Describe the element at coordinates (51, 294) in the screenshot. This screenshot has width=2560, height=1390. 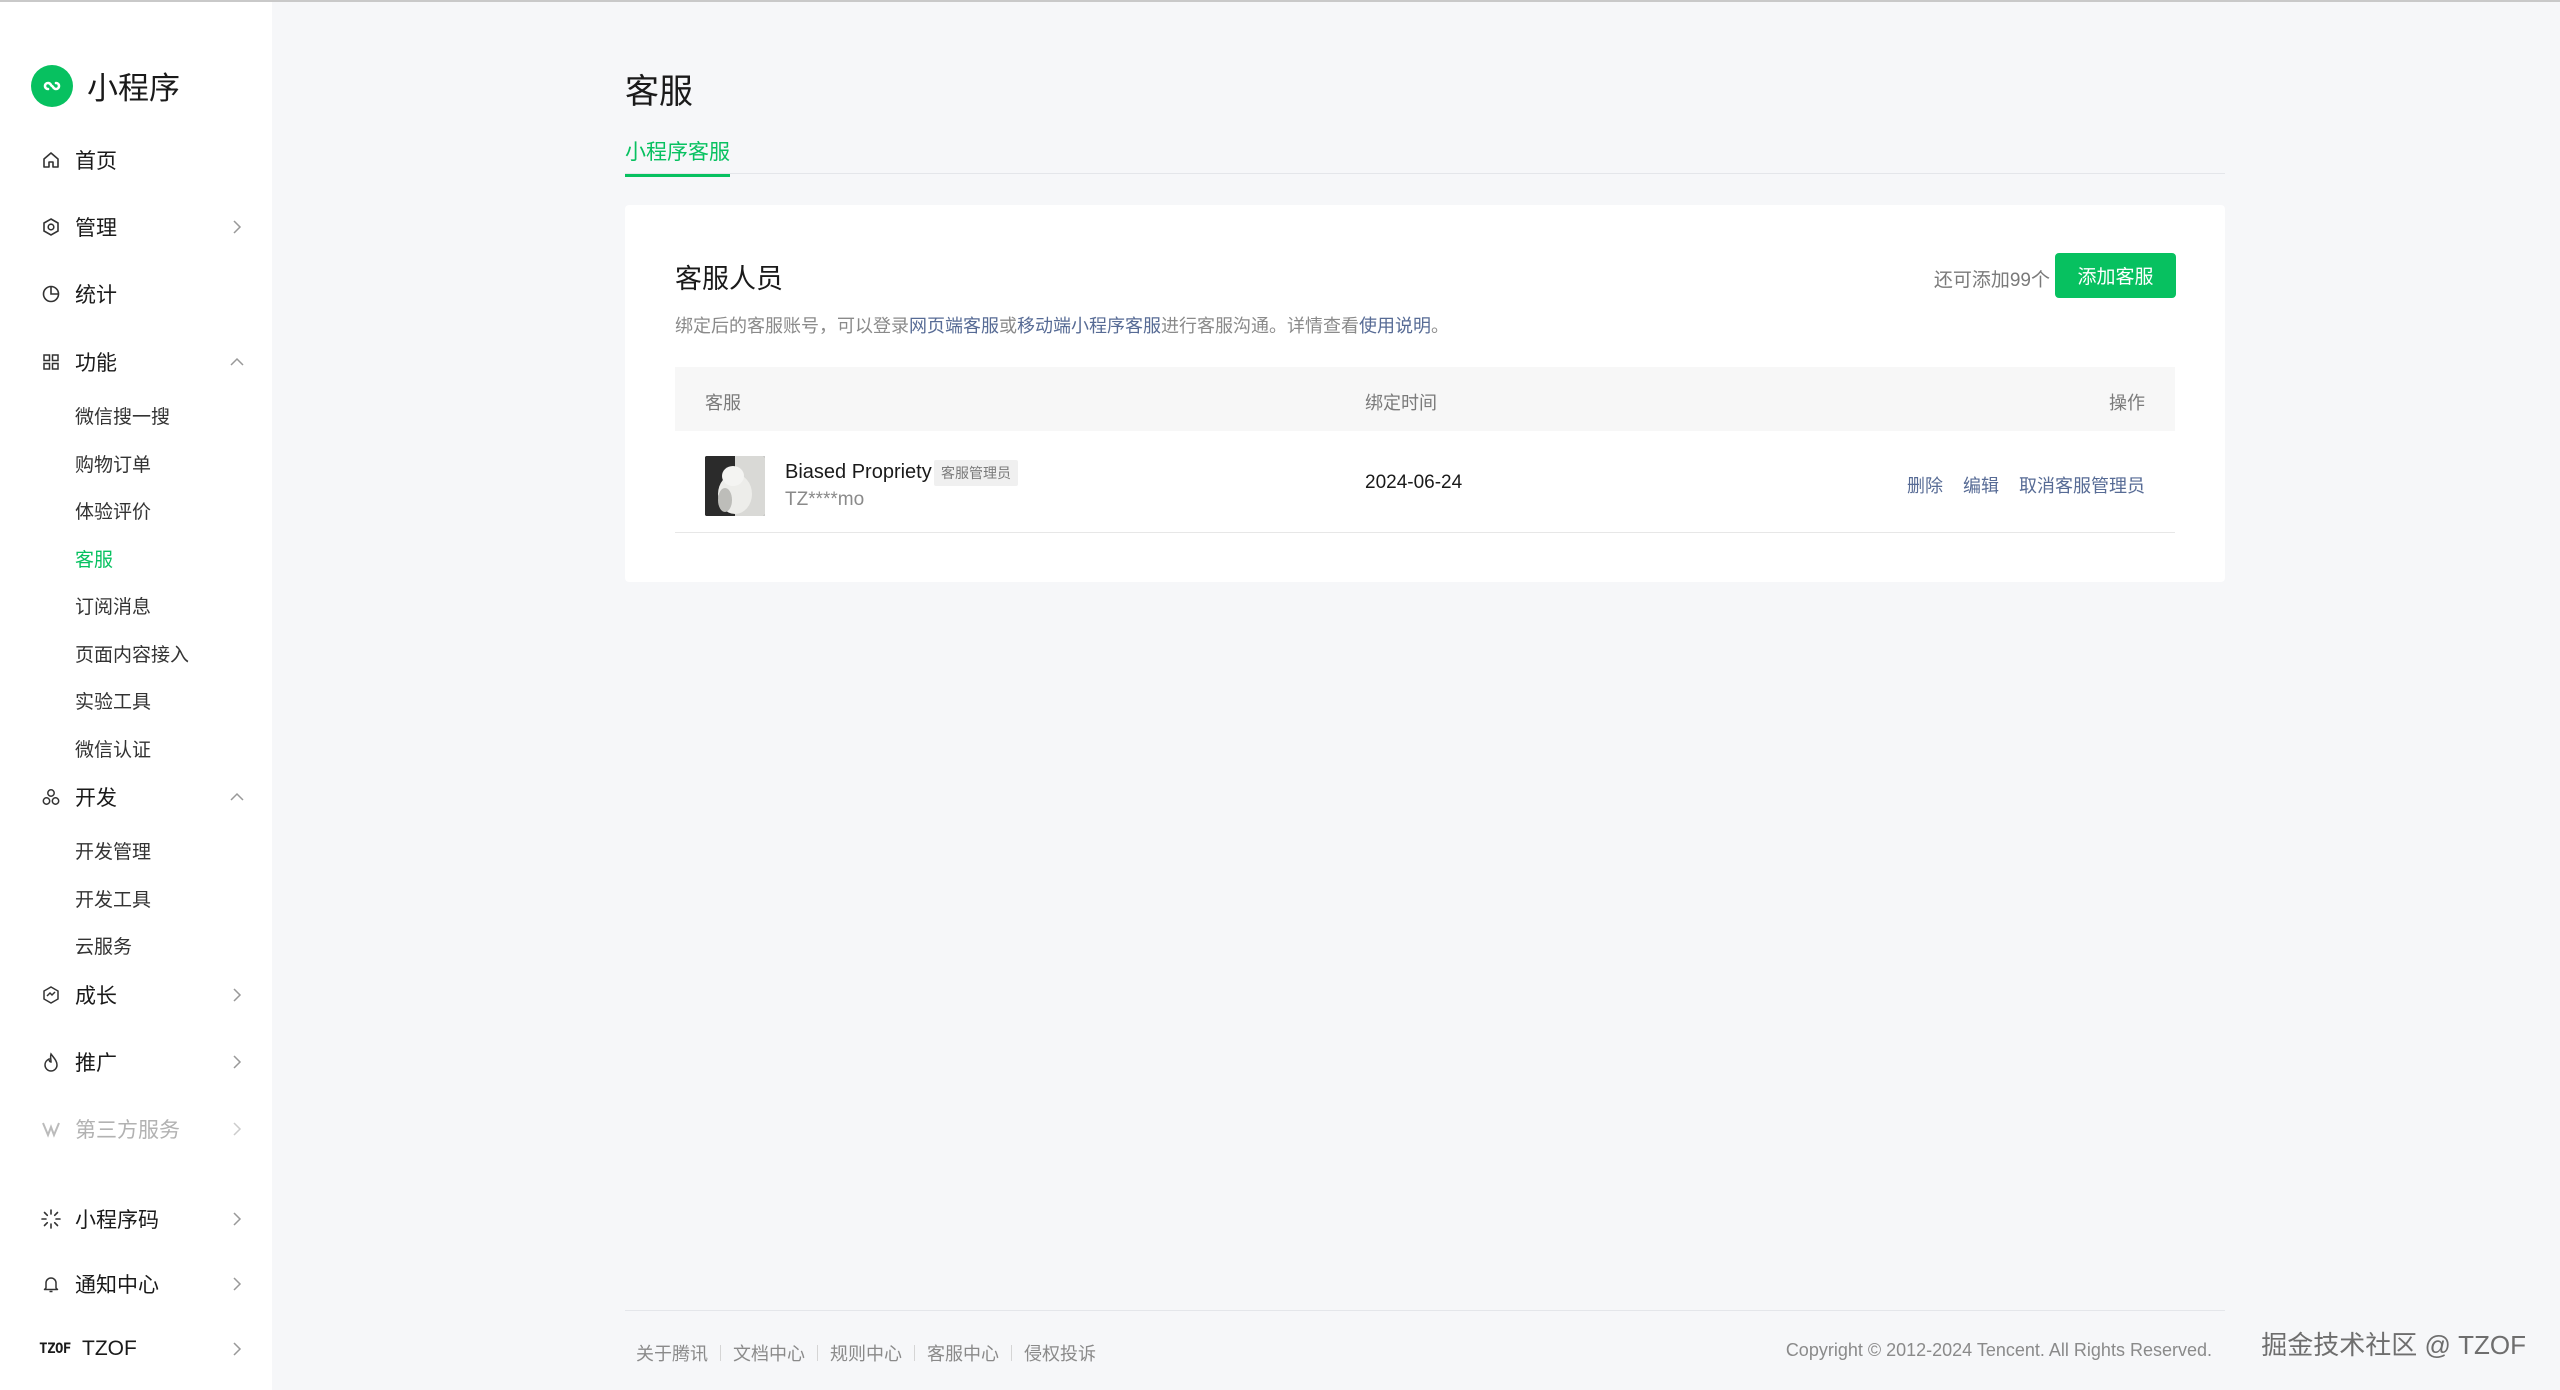
I see `pie-chart-icon` at that location.